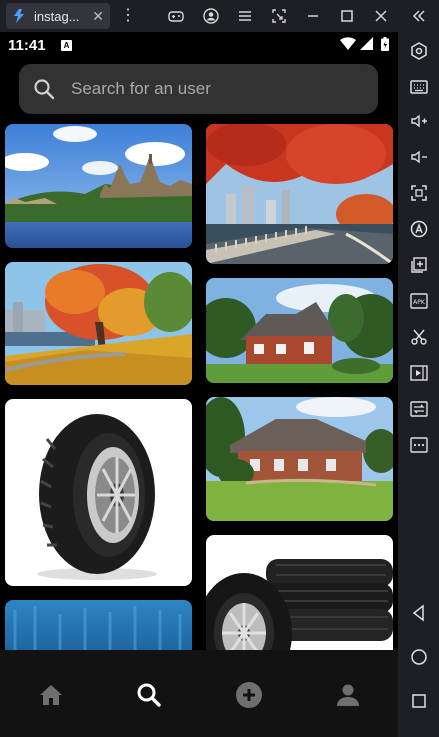  I want to click on search-nav-icon, so click(149, 695).